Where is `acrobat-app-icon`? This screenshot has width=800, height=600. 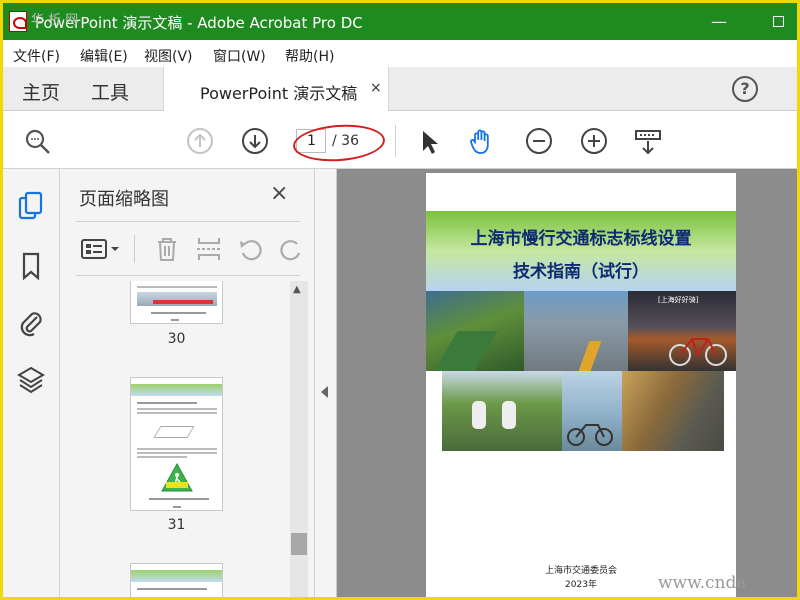 acrobat-app-icon is located at coordinates (18, 21).